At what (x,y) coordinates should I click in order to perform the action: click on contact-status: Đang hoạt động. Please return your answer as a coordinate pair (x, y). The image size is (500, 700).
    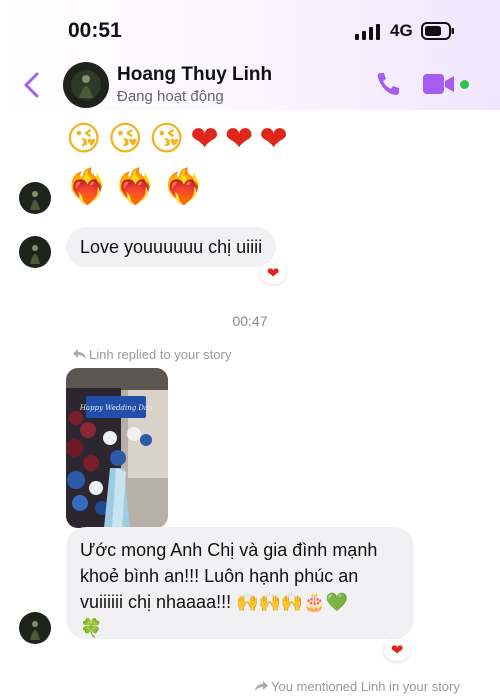
    Looking at the image, I should click on (170, 96).